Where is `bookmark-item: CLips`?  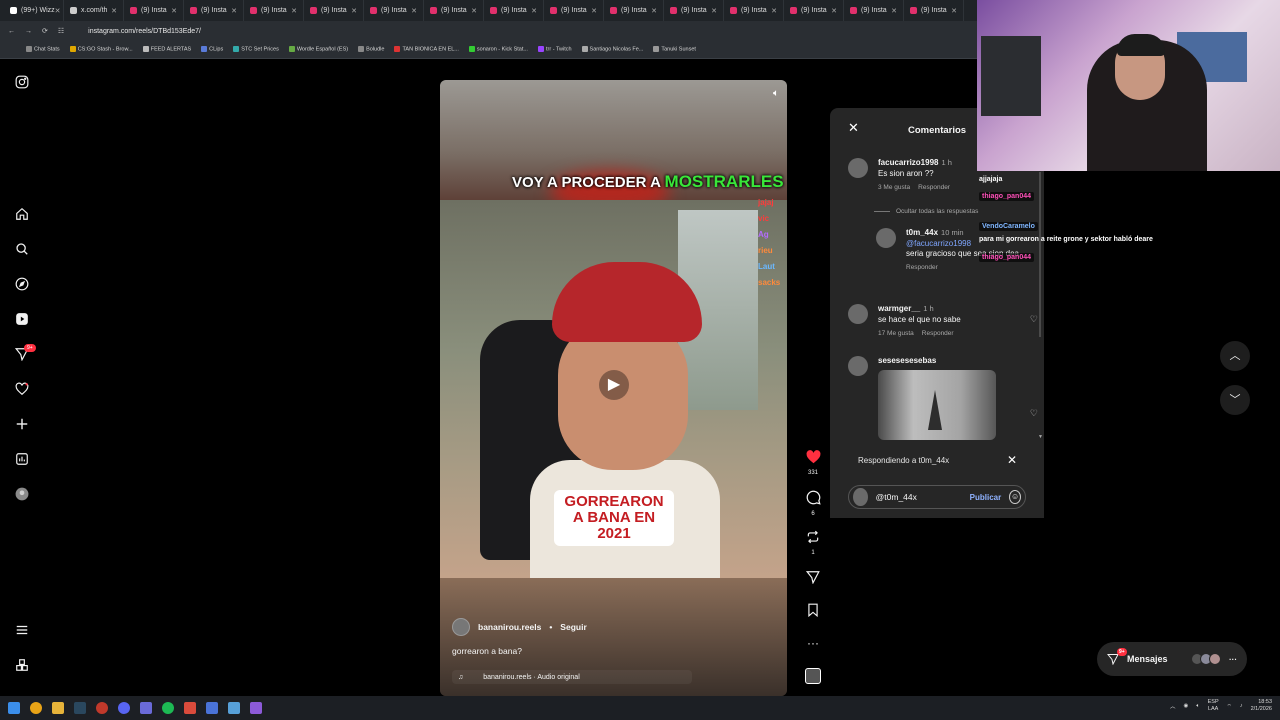
bookmark-item: CLips is located at coordinates (212, 49).